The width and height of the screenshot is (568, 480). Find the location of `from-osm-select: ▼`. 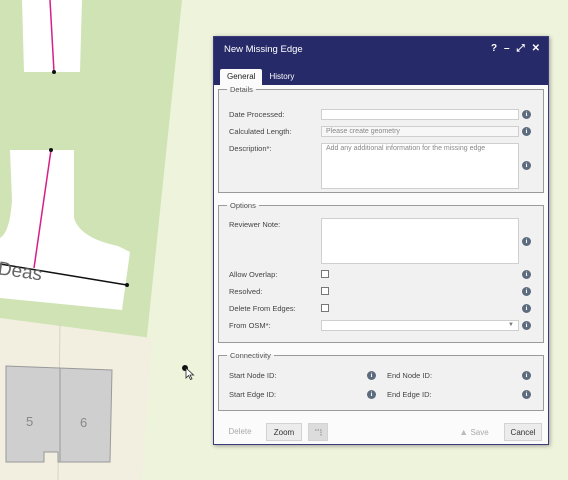

from-osm-select: ▼ is located at coordinates (420, 325).